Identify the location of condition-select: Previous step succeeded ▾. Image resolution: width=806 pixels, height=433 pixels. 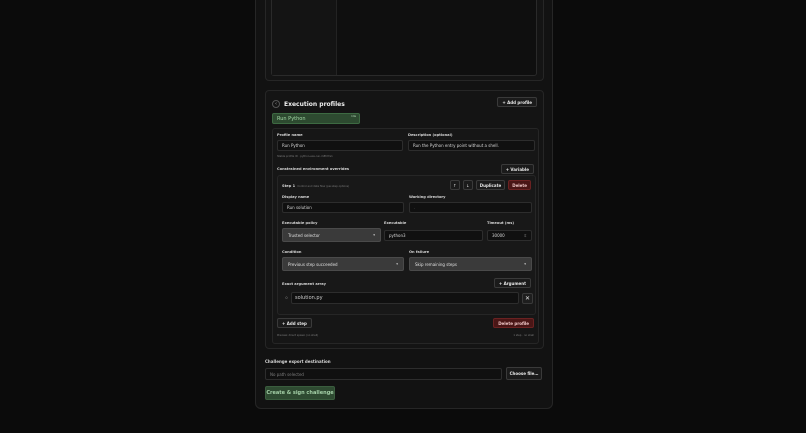
(343, 264).